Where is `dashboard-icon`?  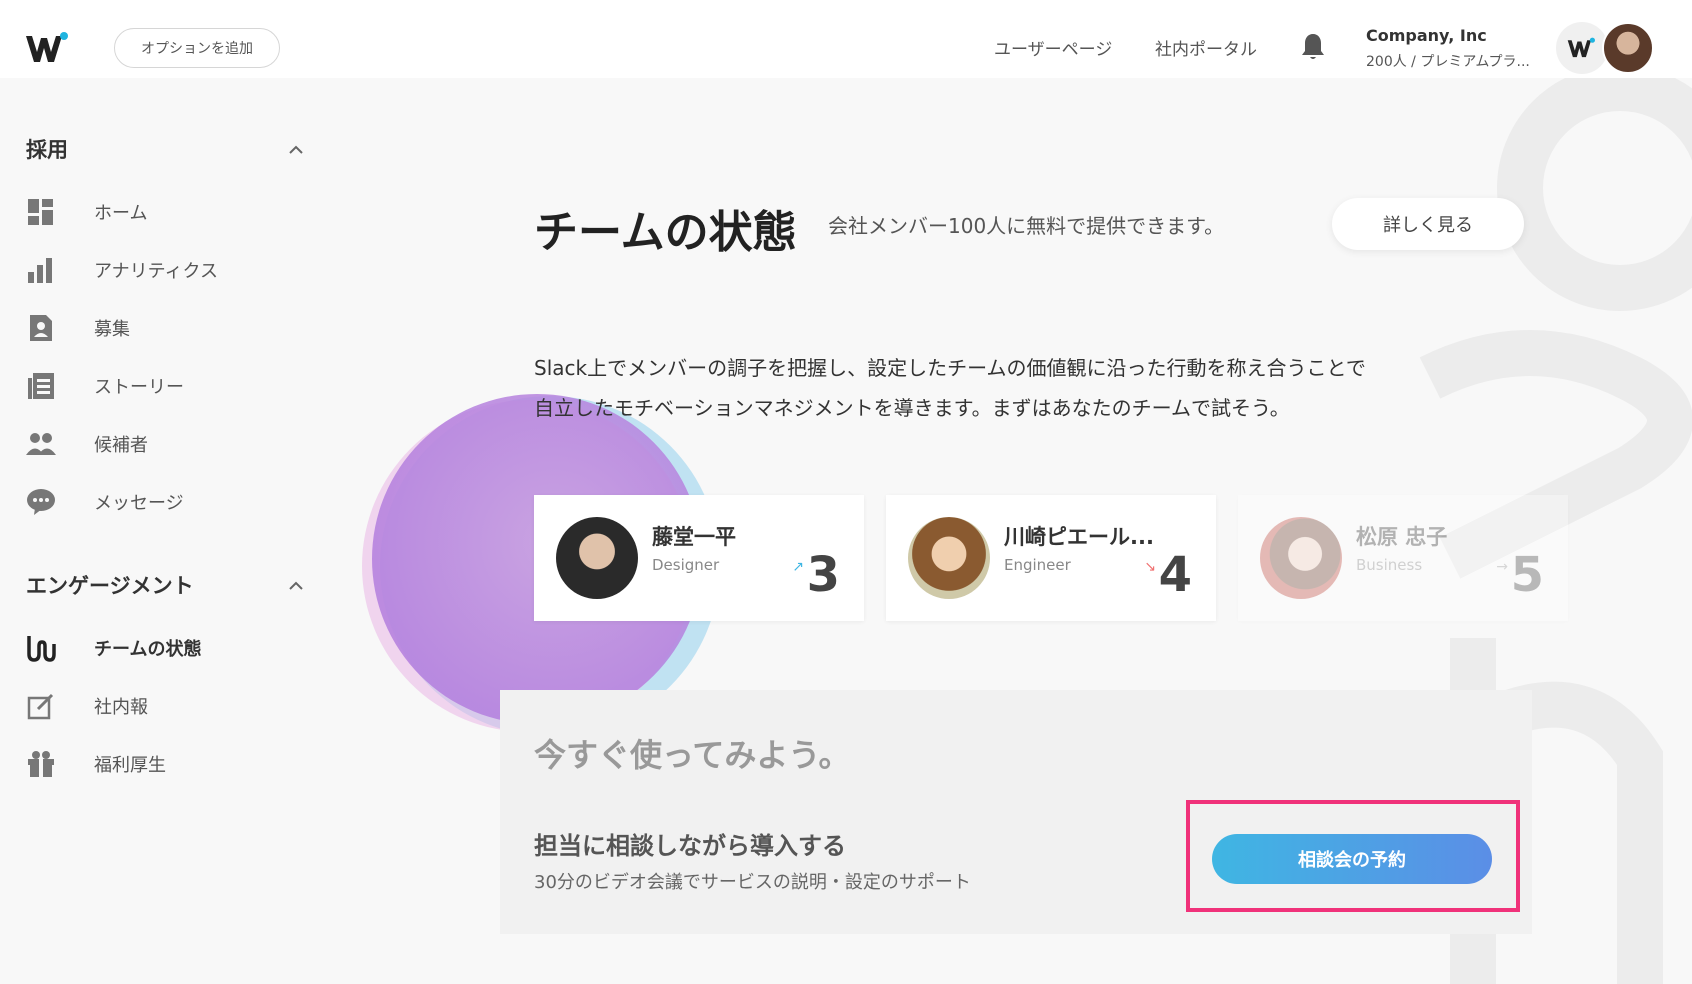
dashboard-icon is located at coordinates (41, 212).